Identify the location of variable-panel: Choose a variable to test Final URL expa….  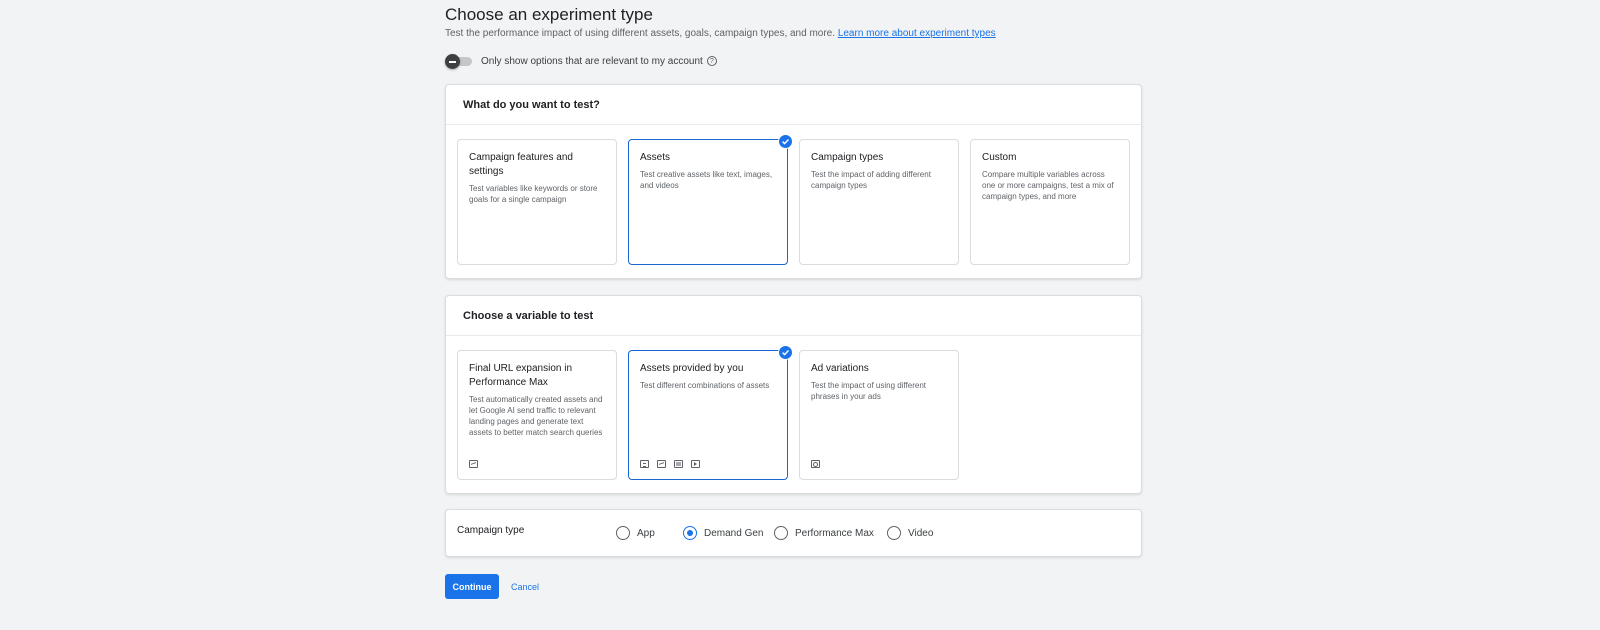
(793, 394).